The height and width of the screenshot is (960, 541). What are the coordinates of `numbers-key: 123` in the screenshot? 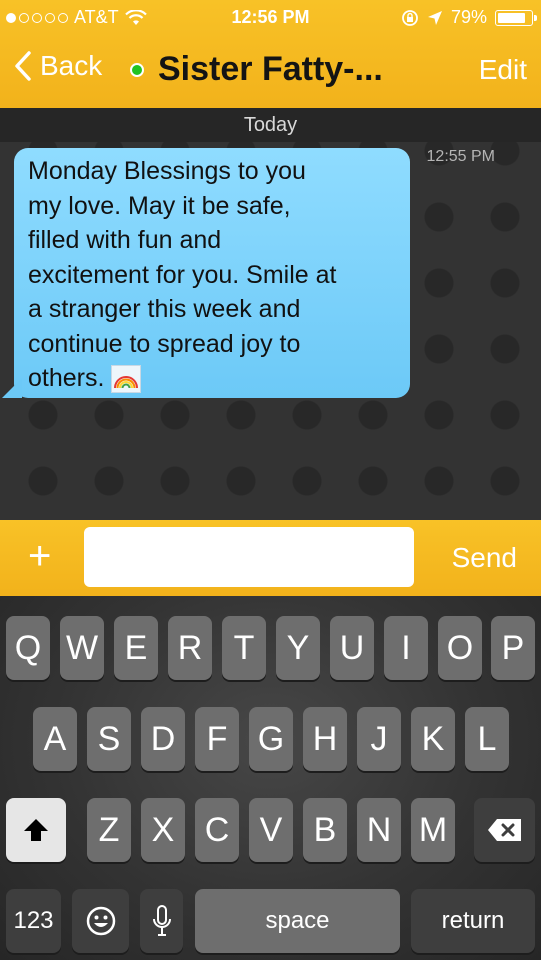 It's located at (33, 921).